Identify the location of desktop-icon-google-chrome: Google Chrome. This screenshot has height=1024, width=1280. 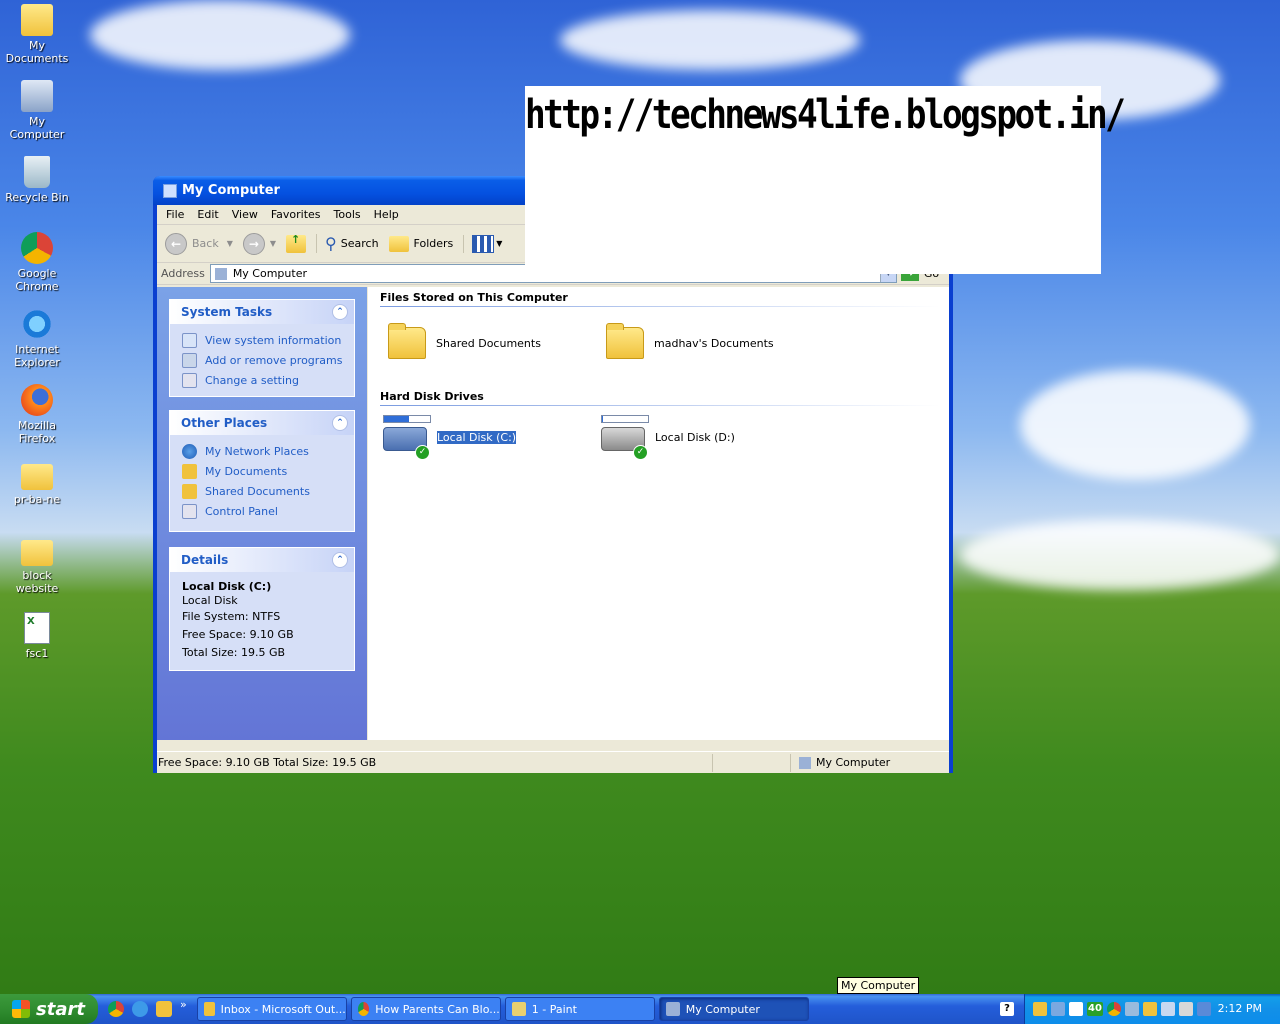
(37, 262).